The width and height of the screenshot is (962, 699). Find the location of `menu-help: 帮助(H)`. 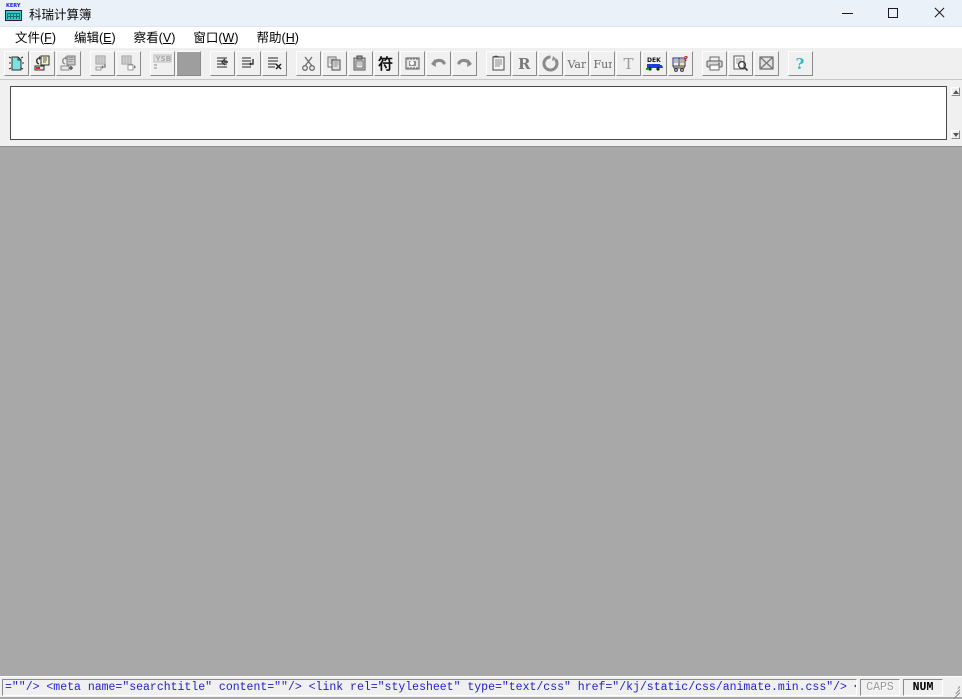

menu-help: 帮助(H) is located at coordinates (278, 37).